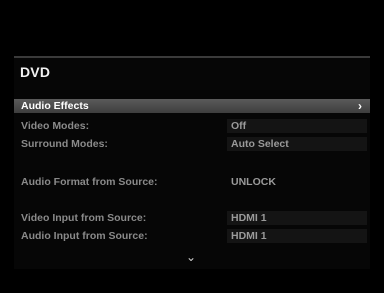 This screenshot has height=293, width=384. Describe the element at coordinates (84, 218) in the screenshot. I see `setting-label: Video Input from Source:` at that location.